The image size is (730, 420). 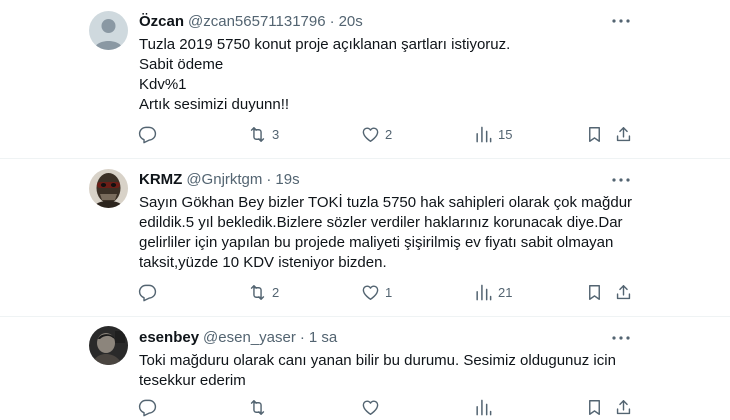 What do you see at coordinates (224, 179) in the screenshot?
I see `user-handle: @Gnjrktgm` at bounding box center [224, 179].